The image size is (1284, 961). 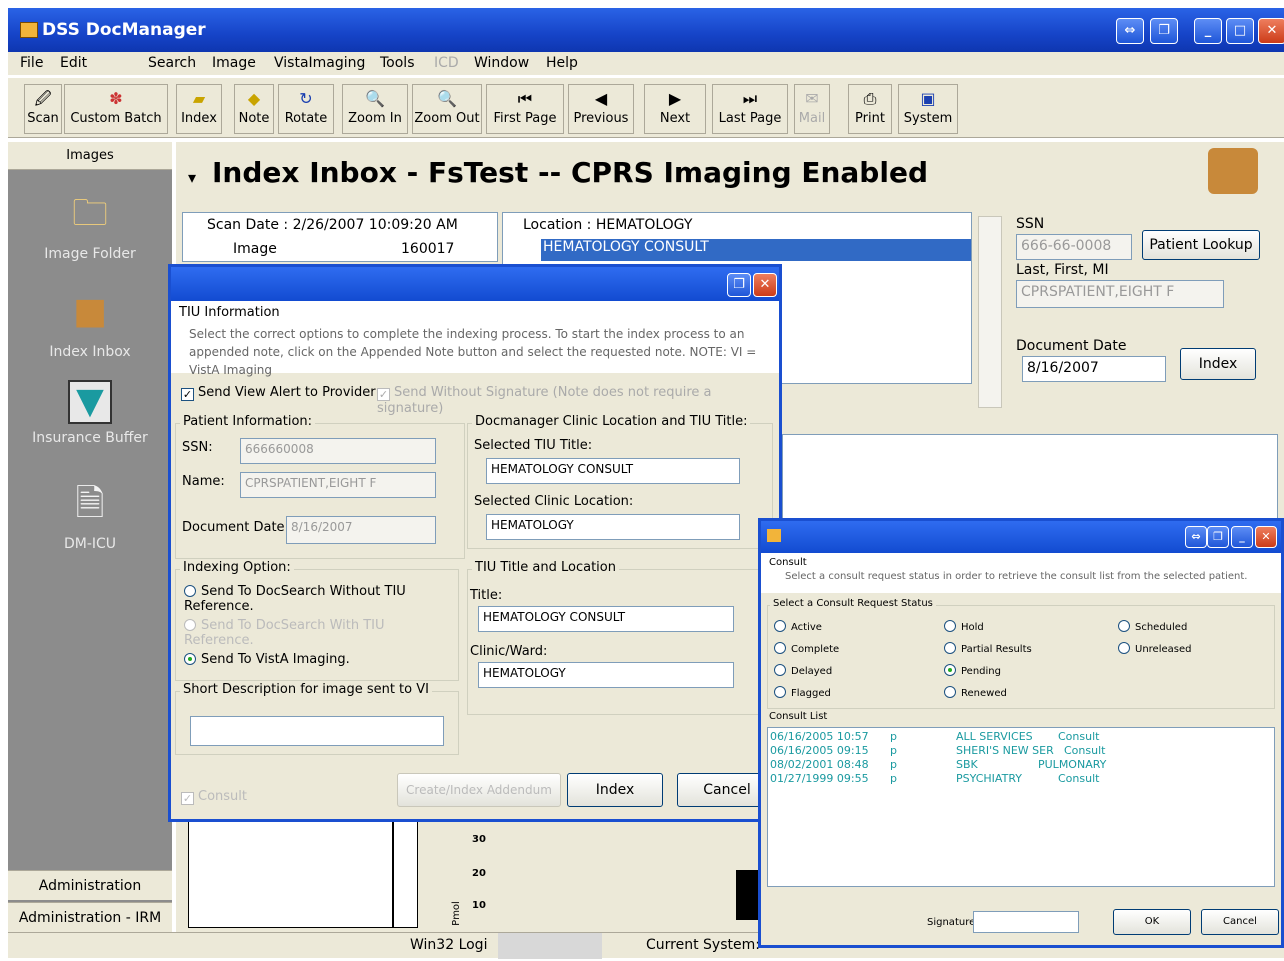 What do you see at coordinates (1120, 294) in the screenshot?
I see `name-field: CPRSPATIENT,EIGHT F` at bounding box center [1120, 294].